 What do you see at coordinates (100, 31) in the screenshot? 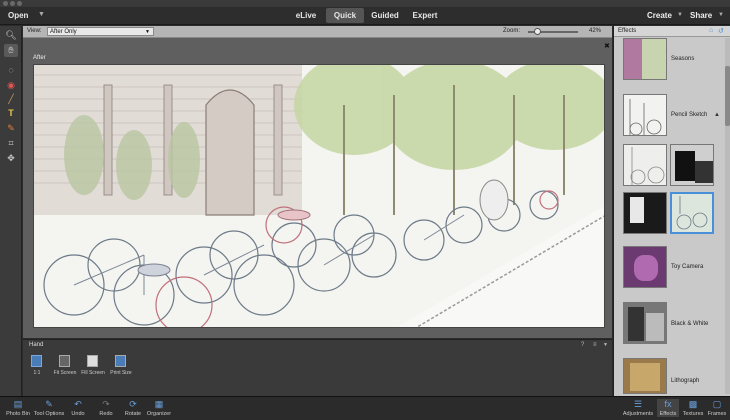
I see `view-select: After Only ▼` at bounding box center [100, 31].